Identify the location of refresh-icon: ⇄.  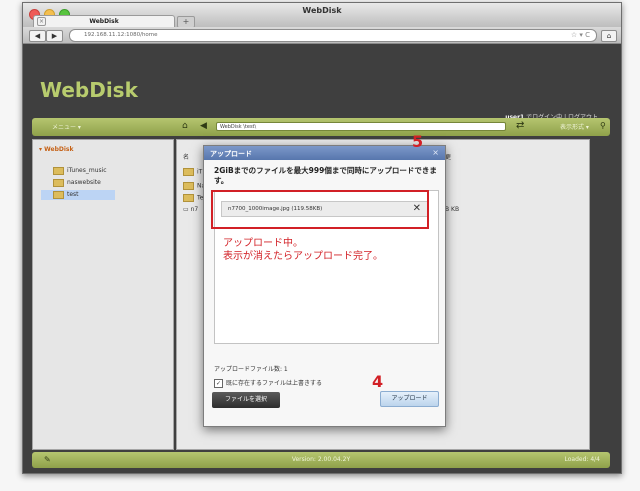
(520, 125).